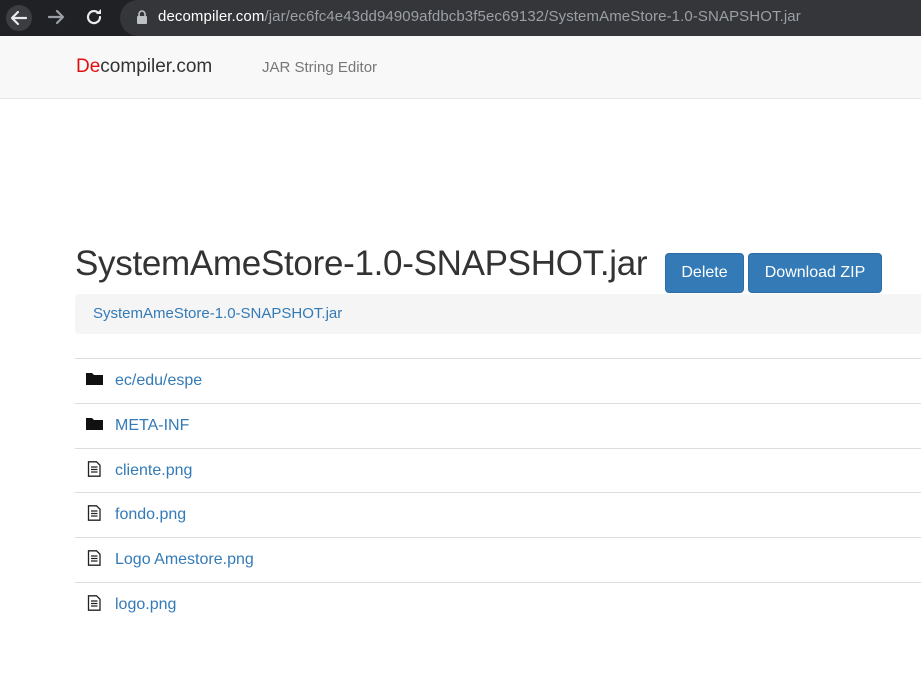 Image resolution: width=921 pixels, height=687 pixels. Describe the element at coordinates (498, 470) in the screenshot. I see `file-row-cliente-png: cliente.png` at that location.